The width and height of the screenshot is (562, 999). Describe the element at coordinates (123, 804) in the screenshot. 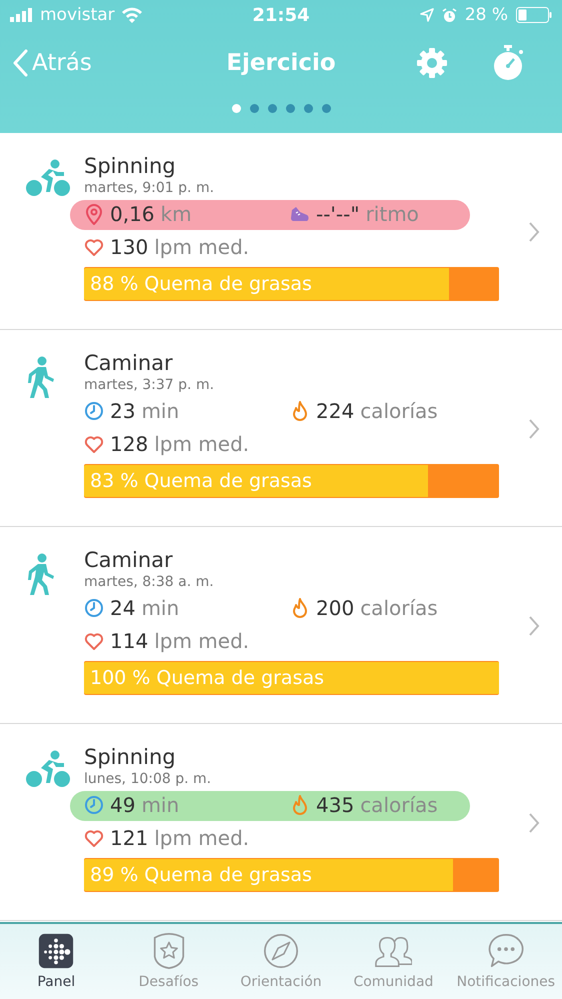

I see `stat-value: 49` at that location.